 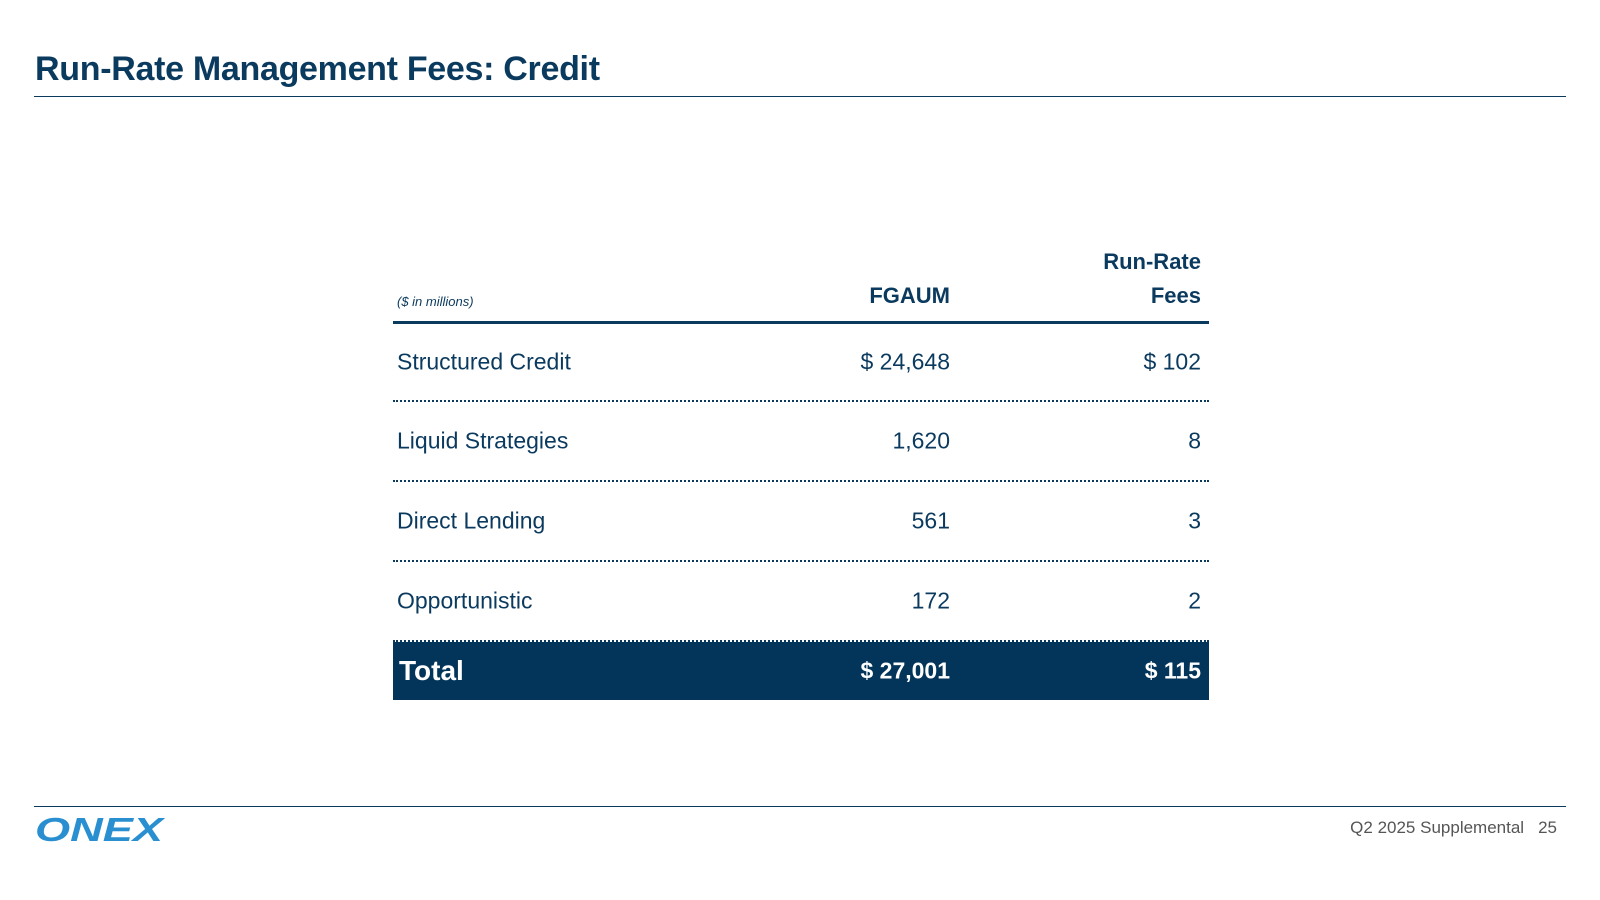 I want to click on row-label: Liquid Strategies, so click(x=483, y=440).